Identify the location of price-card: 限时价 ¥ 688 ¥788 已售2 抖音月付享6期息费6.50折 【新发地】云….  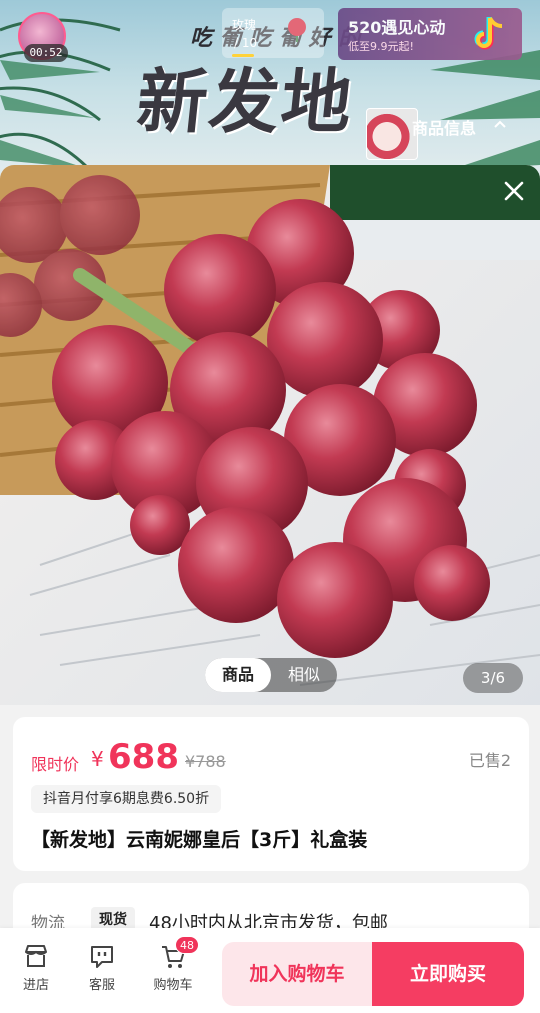
(271, 794).